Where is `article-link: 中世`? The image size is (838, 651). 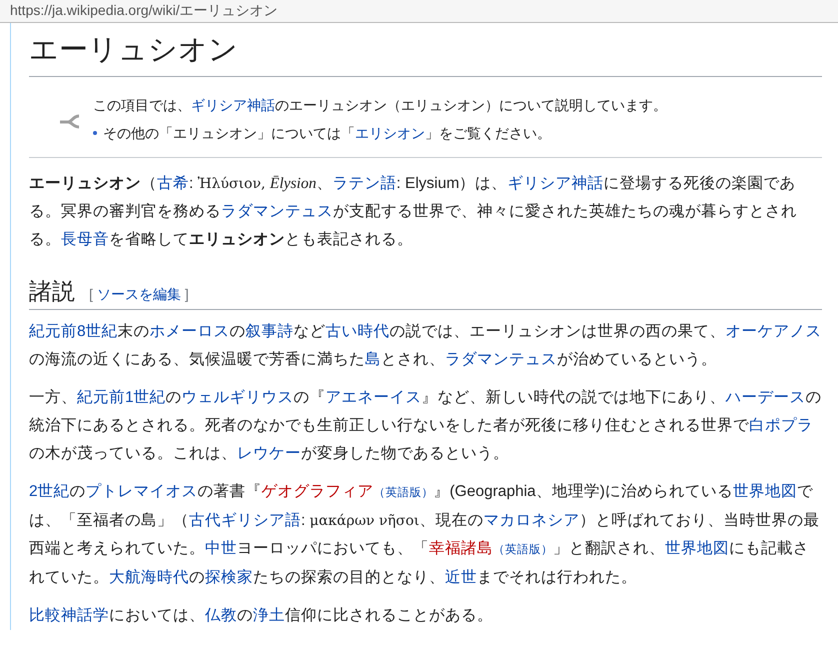
article-link: 中世 is located at coordinates (221, 548).